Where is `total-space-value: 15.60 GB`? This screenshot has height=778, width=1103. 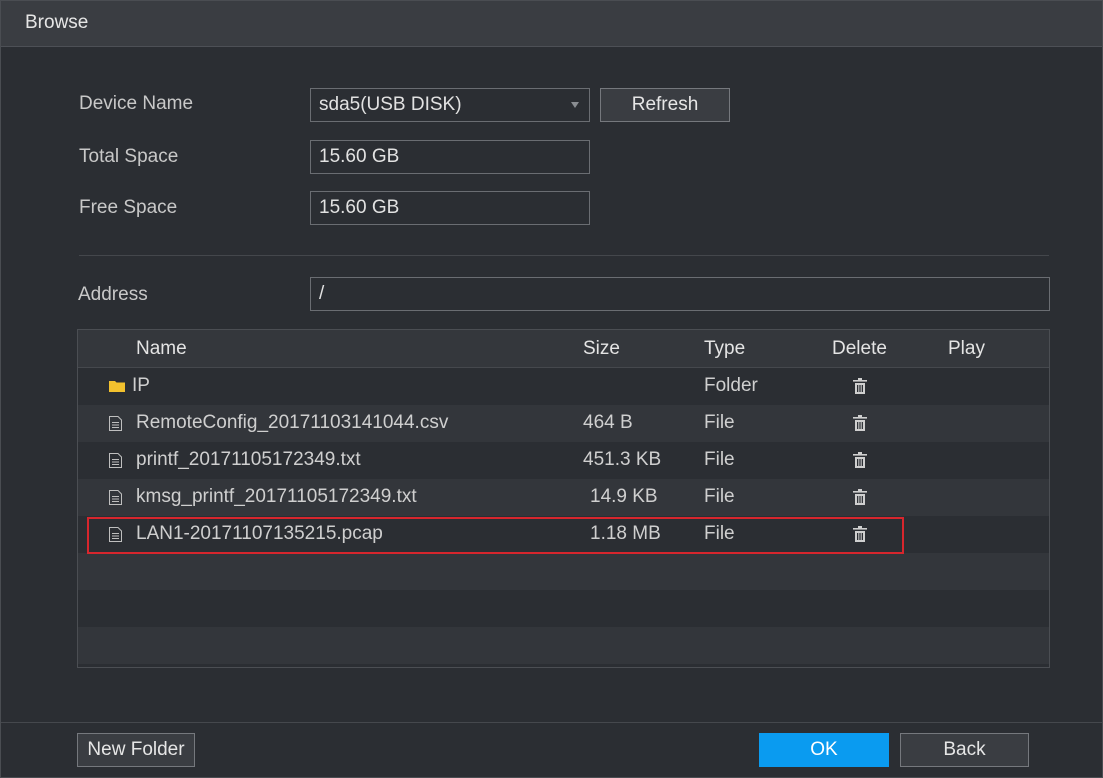 total-space-value: 15.60 GB is located at coordinates (359, 156).